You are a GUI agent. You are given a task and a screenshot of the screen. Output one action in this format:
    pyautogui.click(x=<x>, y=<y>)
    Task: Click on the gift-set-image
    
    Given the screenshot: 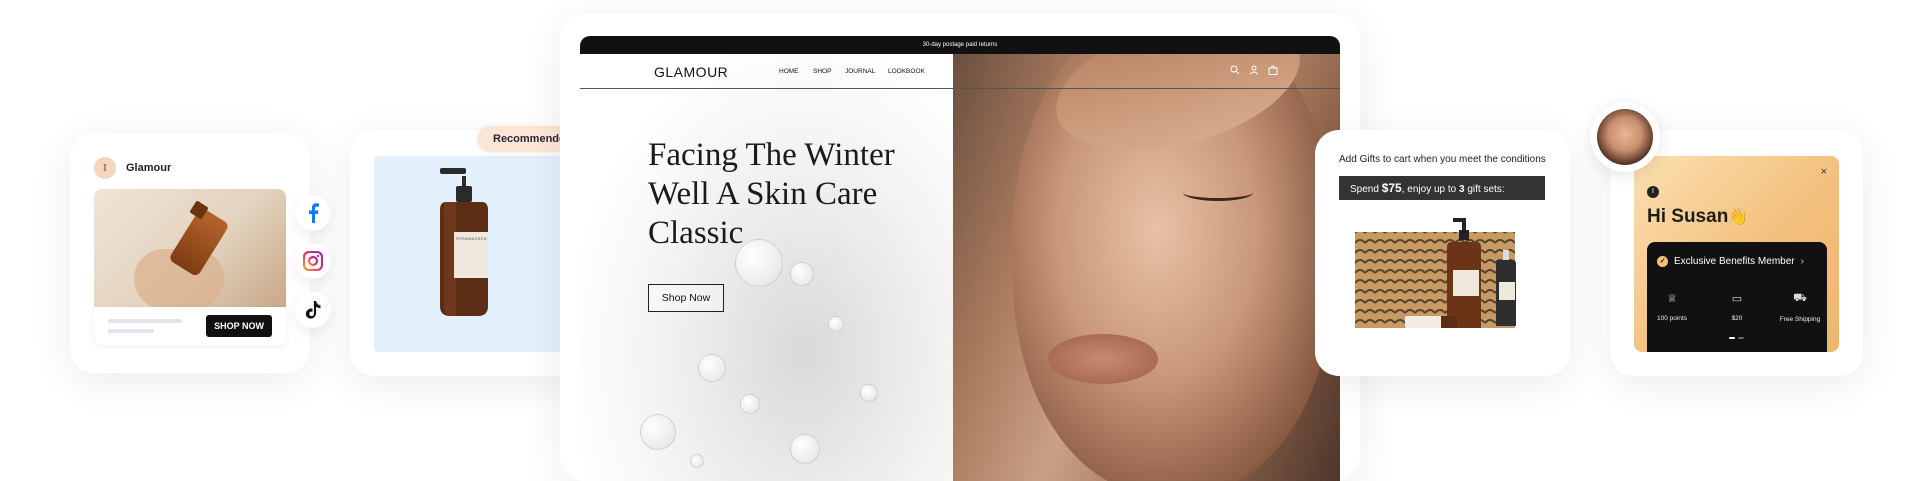 What is the action you would take?
    pyautogui.click(x=1445, y=277)
    